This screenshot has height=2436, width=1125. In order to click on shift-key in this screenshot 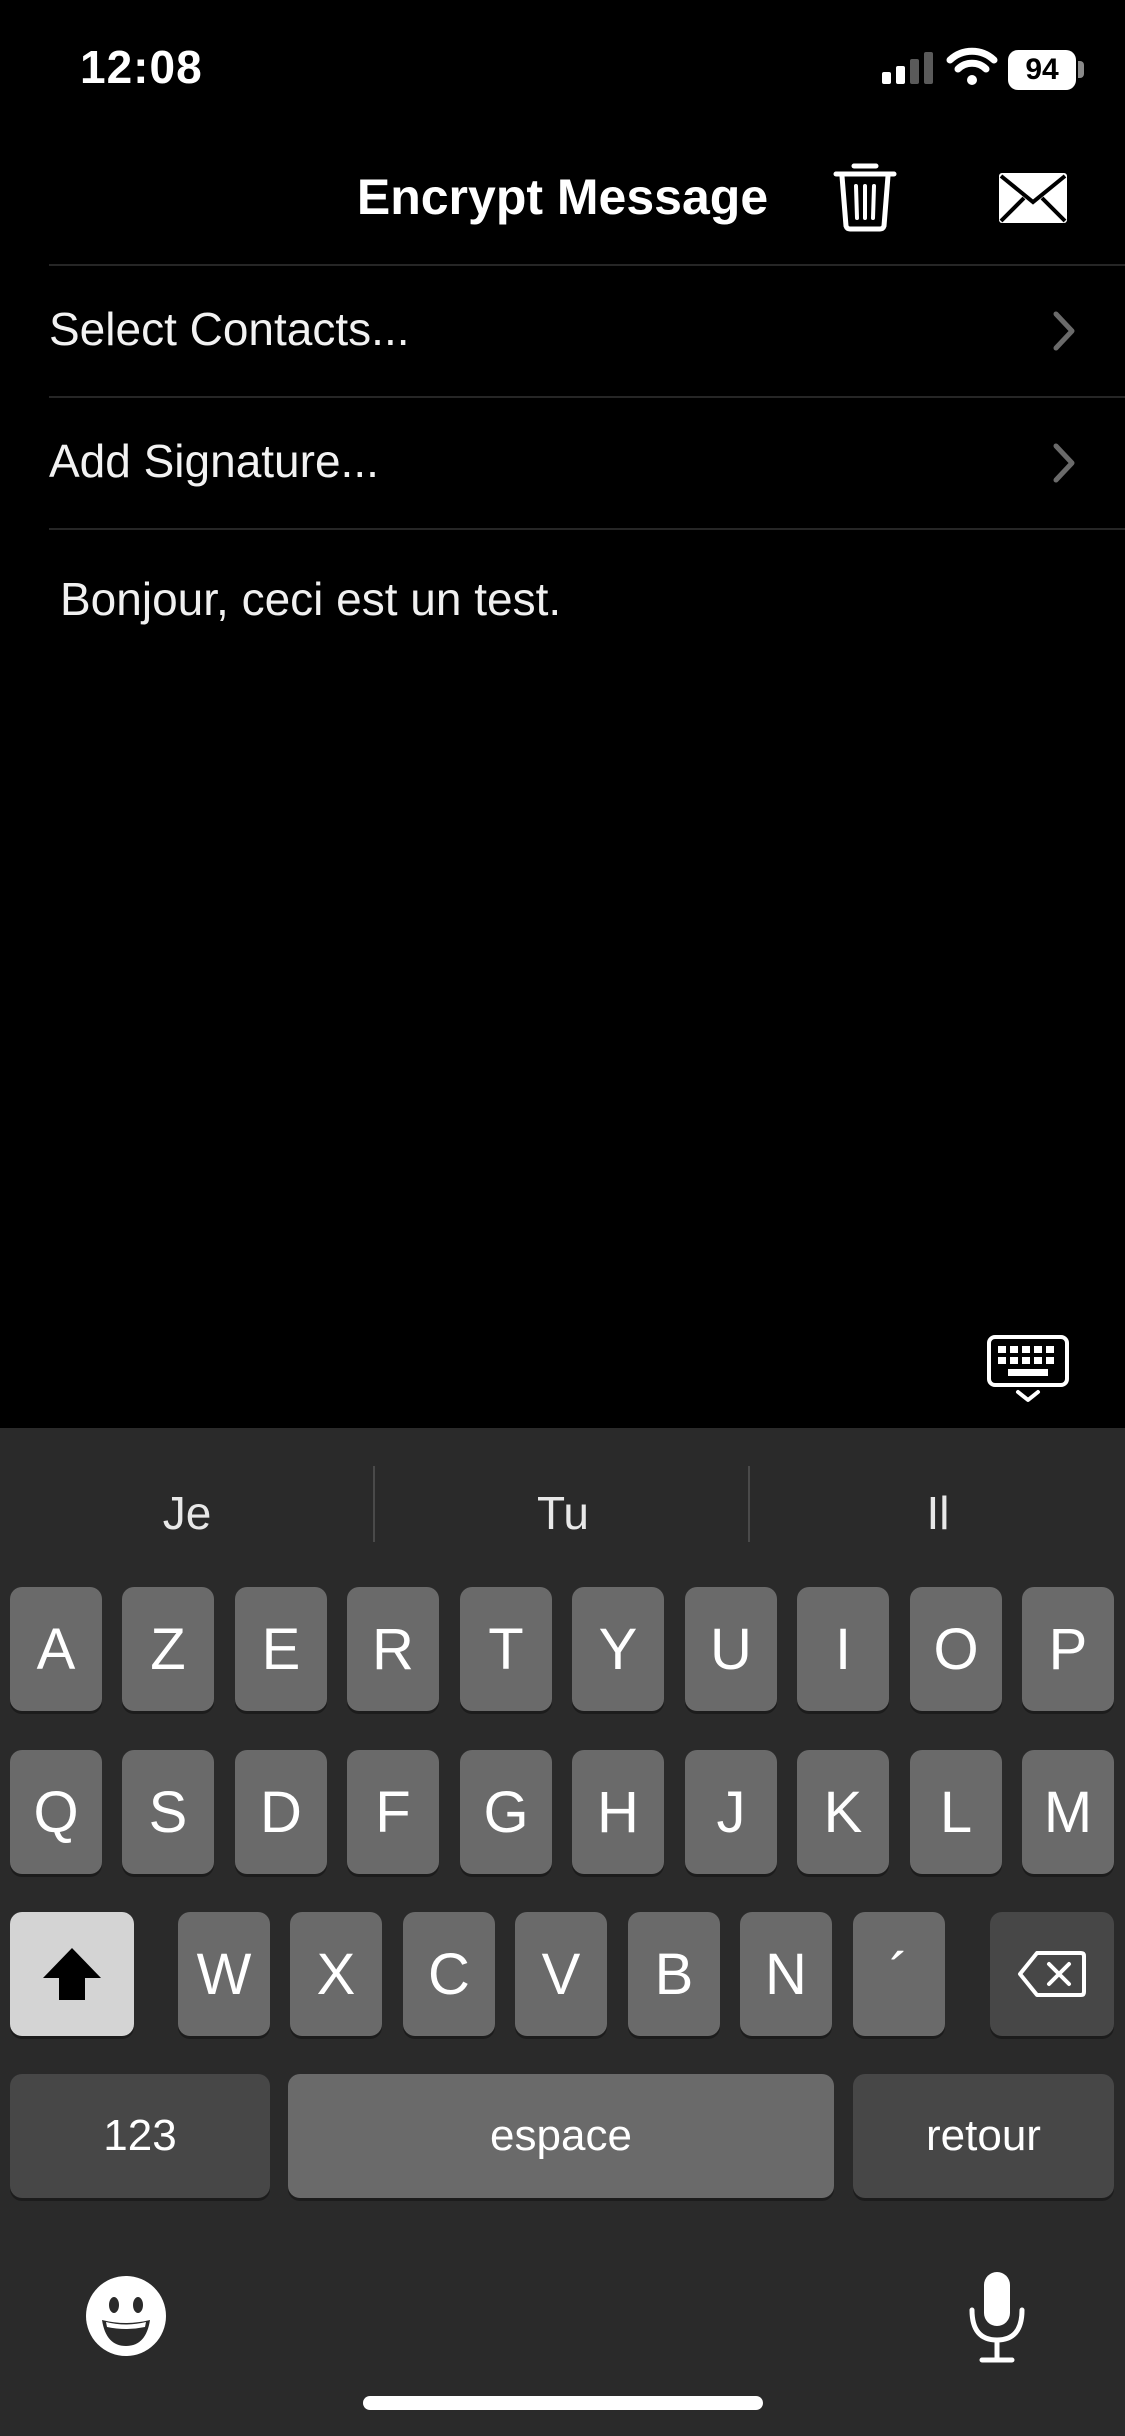, I will do `click(72, 1974)`.